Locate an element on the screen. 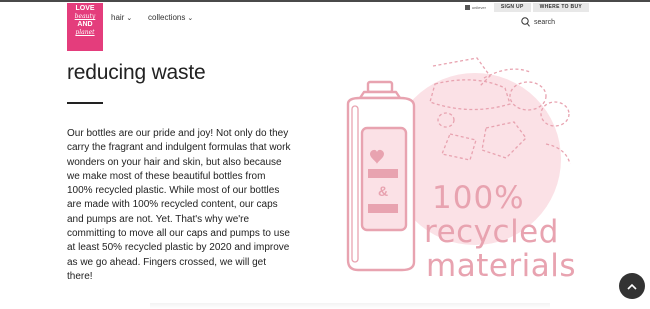 The image size is (650, 309). scroll-to-top-button is located at coordinates (632, 286).